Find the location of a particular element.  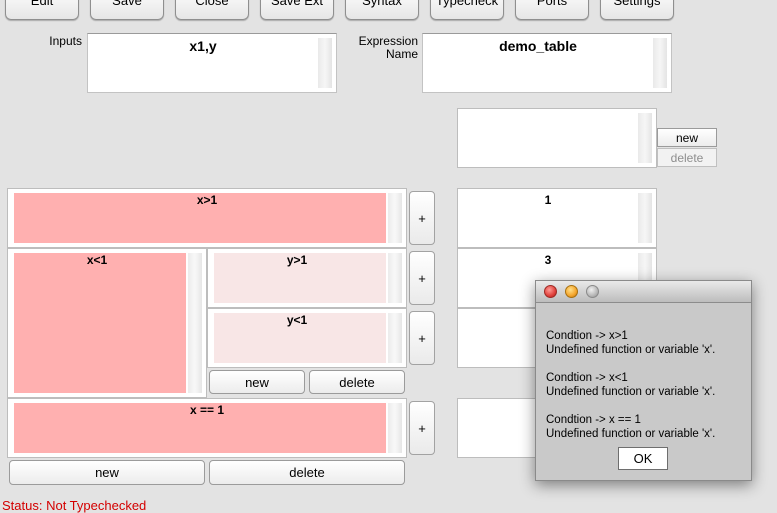

add-subcondition-button-row1: + is located at coordinates (422, 218).